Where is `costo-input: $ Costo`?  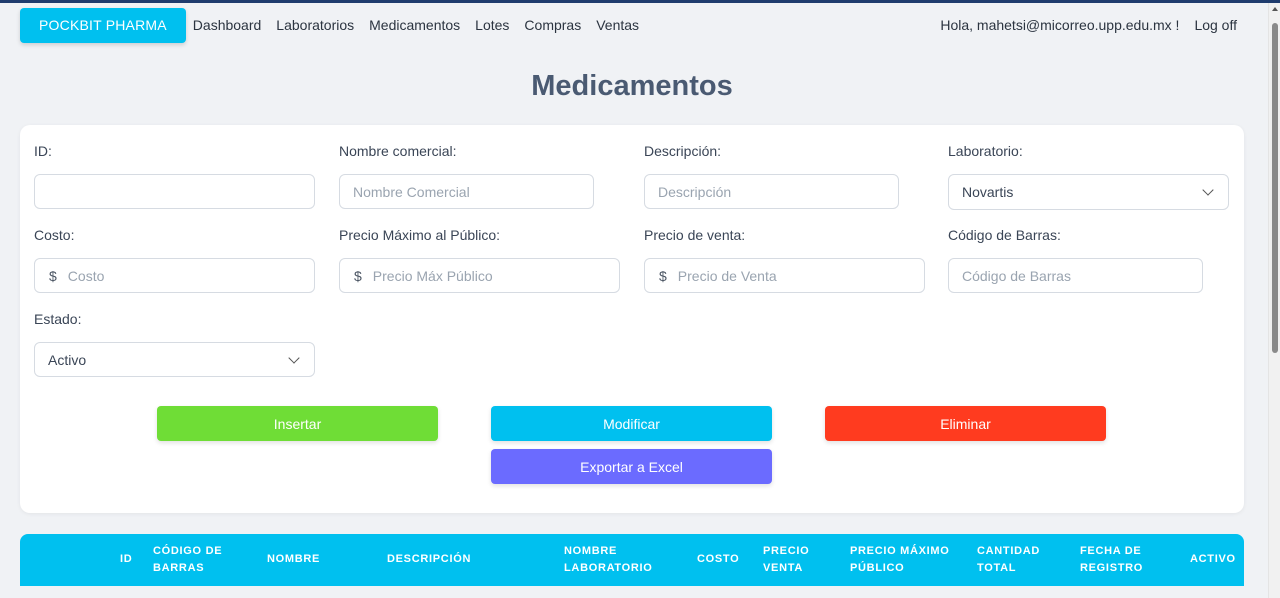 costo-input: $ Costo is located at coordinates (174, 275).